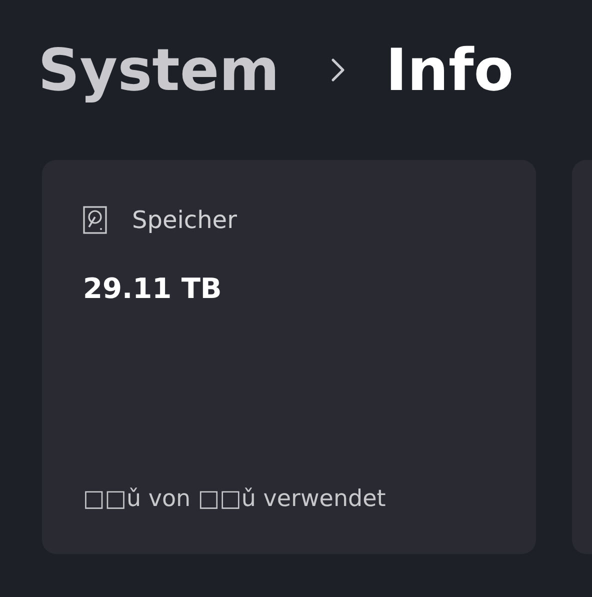 This screenshot has width=592, height=597. I want to click on chevron-icon, so click(338, 70).